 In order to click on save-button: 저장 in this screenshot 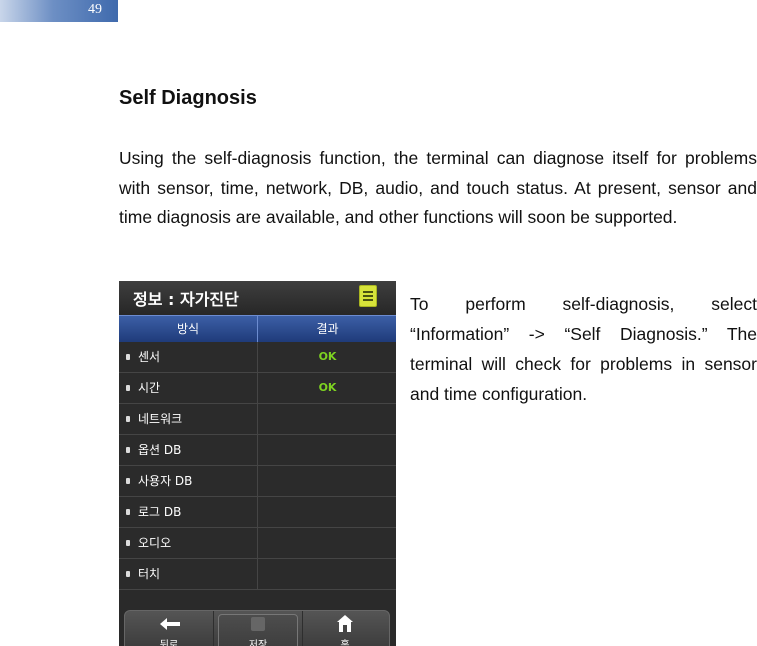, I will do `click(258, 628)`.